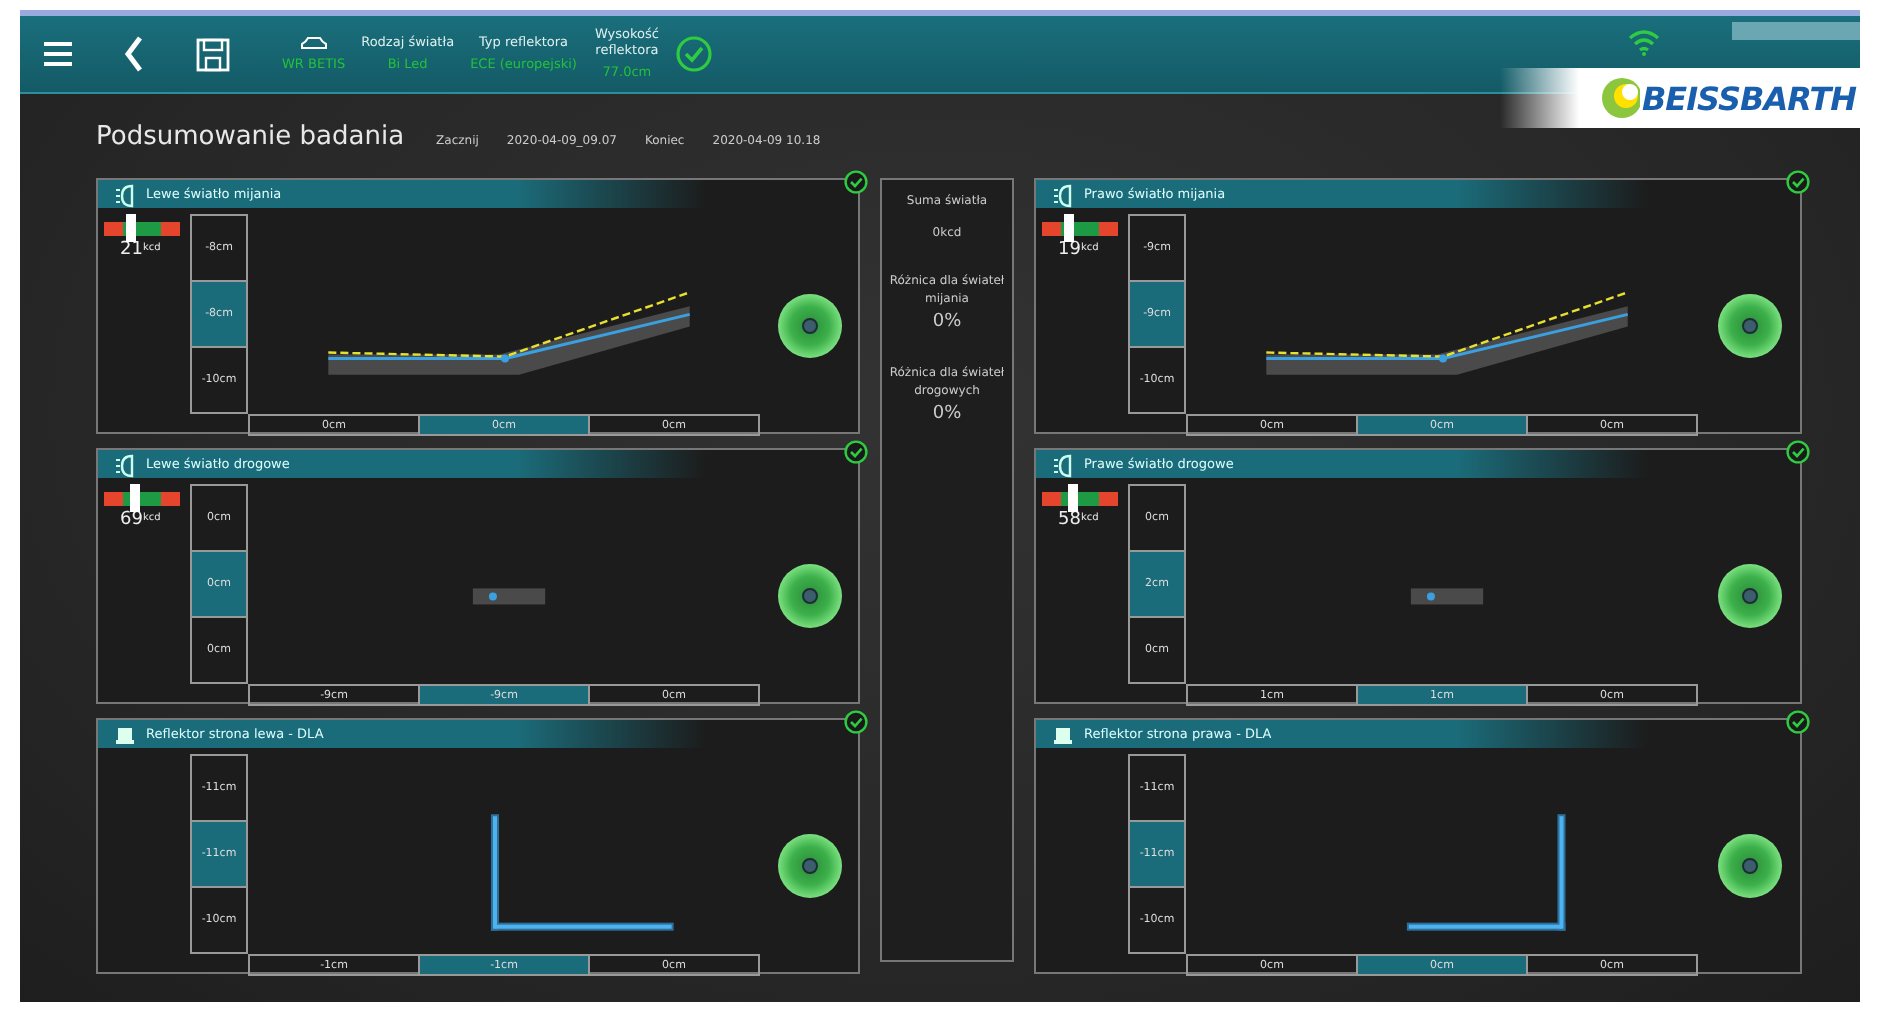  I want to click on save-icon, so click(213, 54).